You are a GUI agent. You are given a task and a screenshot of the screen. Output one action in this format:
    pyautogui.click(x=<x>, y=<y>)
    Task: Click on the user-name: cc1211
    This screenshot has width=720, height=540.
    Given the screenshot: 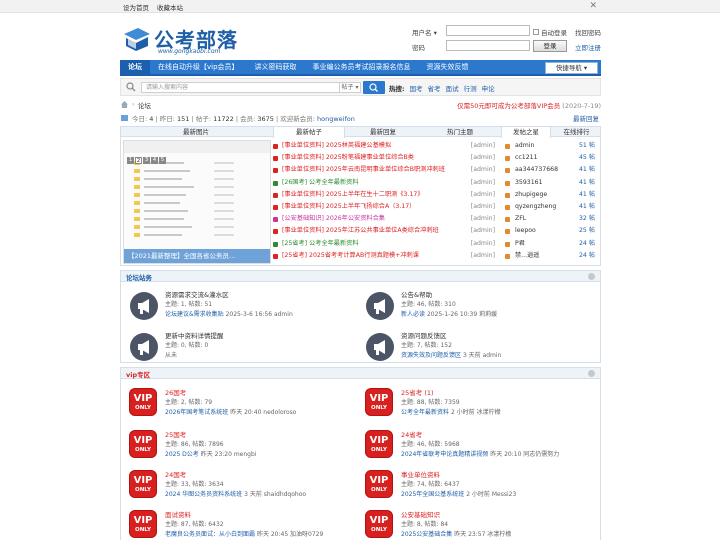 What is the action you would take?
    pyautogui.click(x=526, y=158)
    